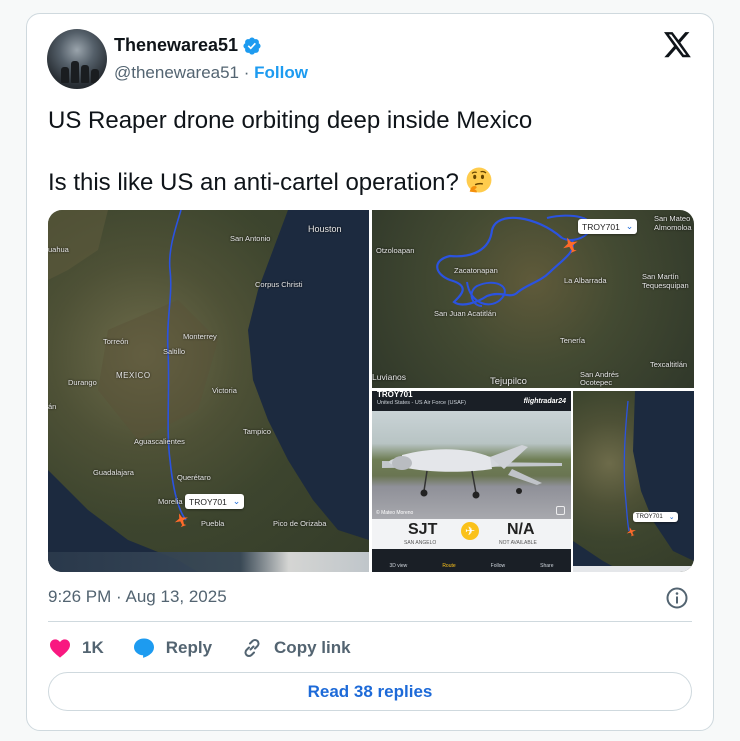 This screenshot has width=740, height=741. What do you see at coordinates (58, 249) in the screenshot?
I see `map-label: uahua` at bounding box center [58, 249].